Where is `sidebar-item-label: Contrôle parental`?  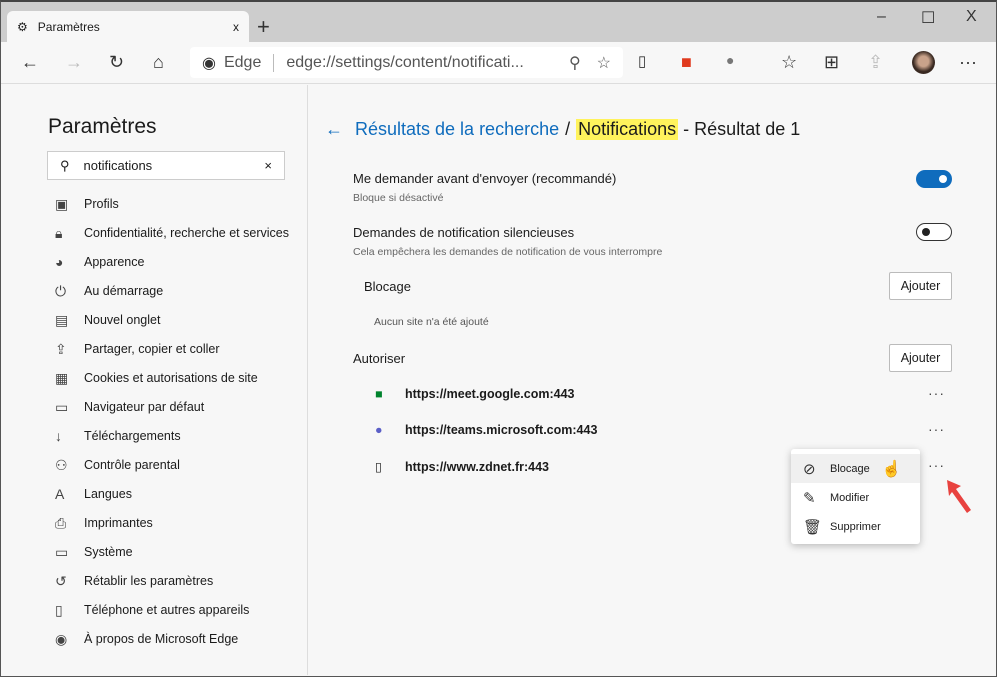
sidebar-item-label: Contrôle parental is located at coordinates (132, 465).